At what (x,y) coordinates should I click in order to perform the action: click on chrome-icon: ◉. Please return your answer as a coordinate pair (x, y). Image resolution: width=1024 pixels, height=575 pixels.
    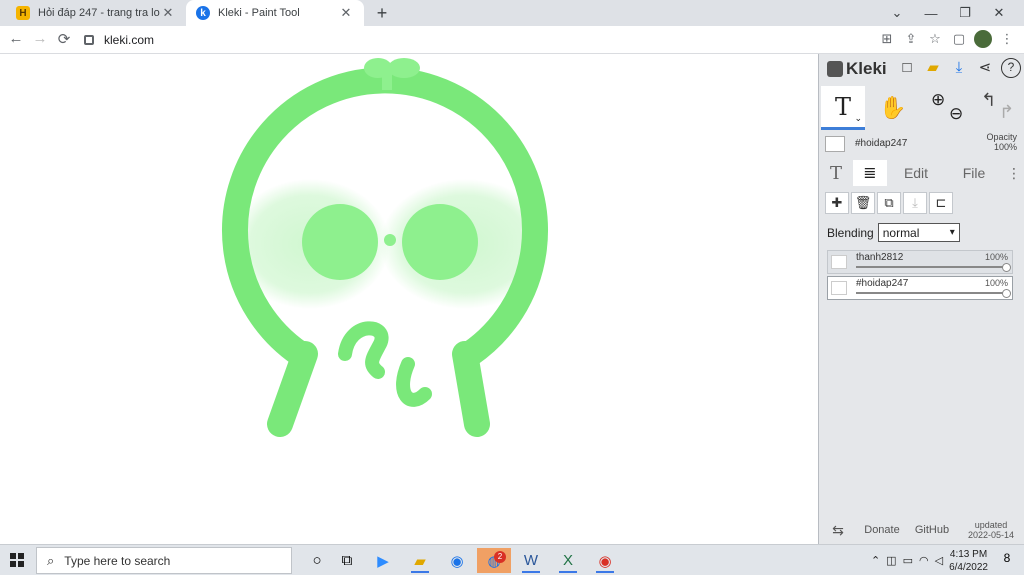
    Looking at the image, I should click on (605, 560).